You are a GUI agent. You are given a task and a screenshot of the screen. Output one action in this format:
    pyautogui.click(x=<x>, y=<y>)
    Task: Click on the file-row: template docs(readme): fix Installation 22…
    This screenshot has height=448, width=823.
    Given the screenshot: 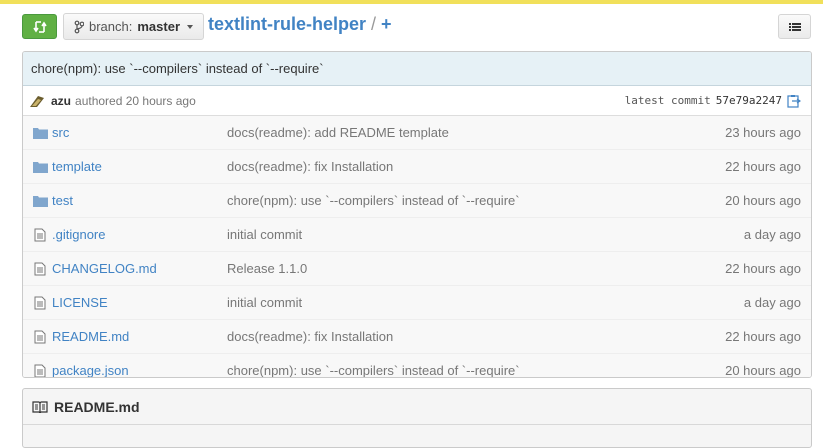 What is the action you would take?
    pyautogui.click(x=417, y=166)
    